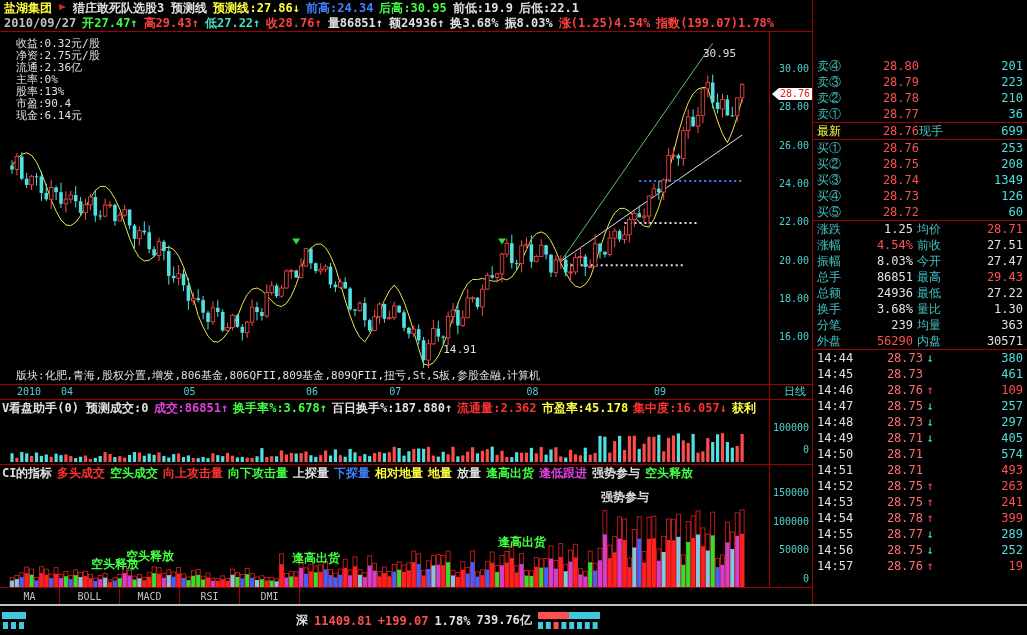  Describe the element at coordinates (1015, 566) in the screenshot. I see `tick-volume: 19` at that location.